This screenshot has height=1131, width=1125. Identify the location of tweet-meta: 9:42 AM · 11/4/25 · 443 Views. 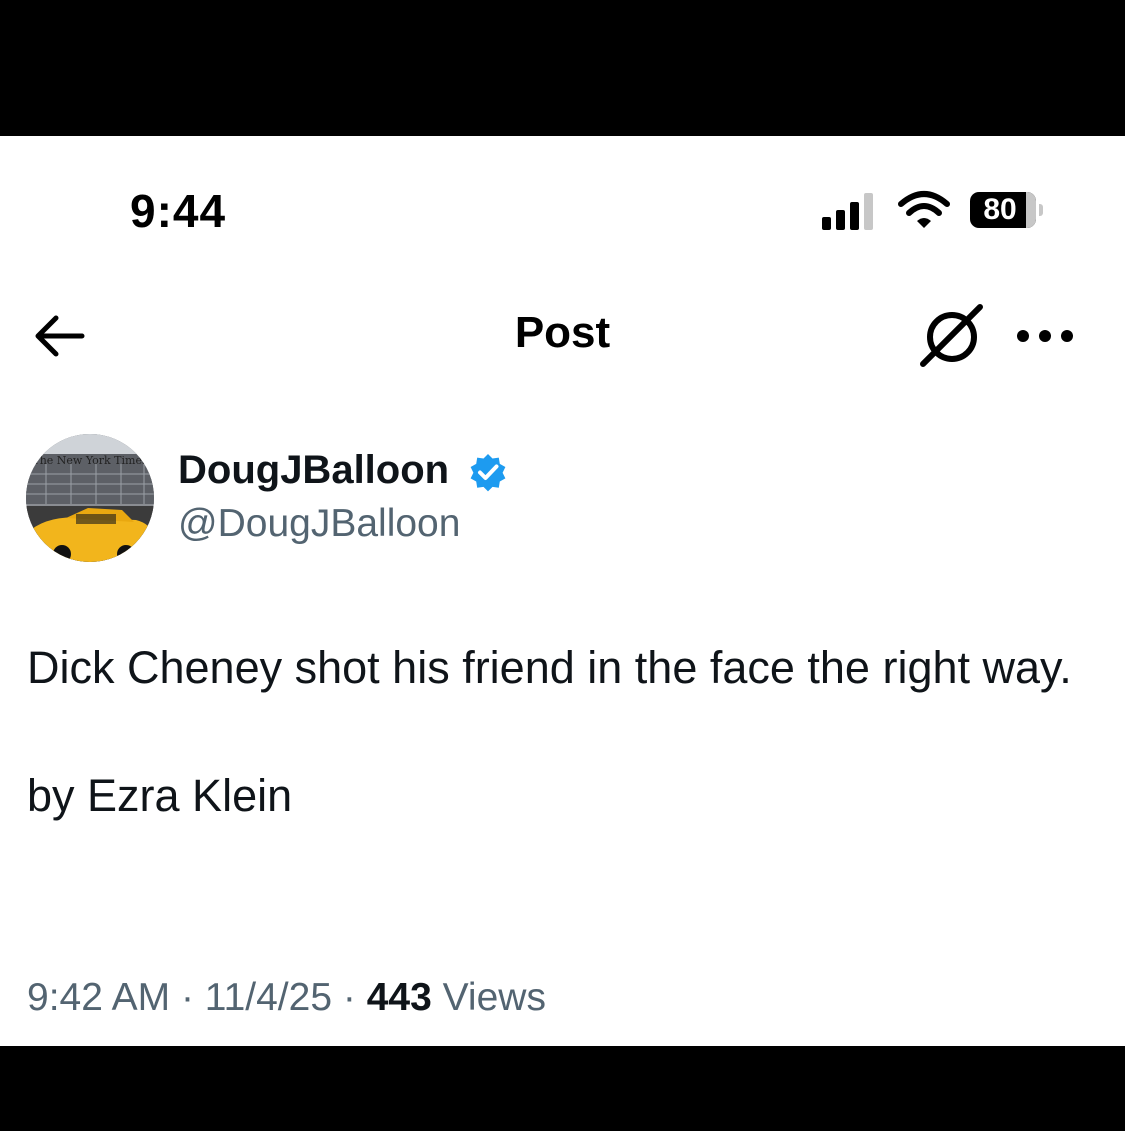
(286, 998).